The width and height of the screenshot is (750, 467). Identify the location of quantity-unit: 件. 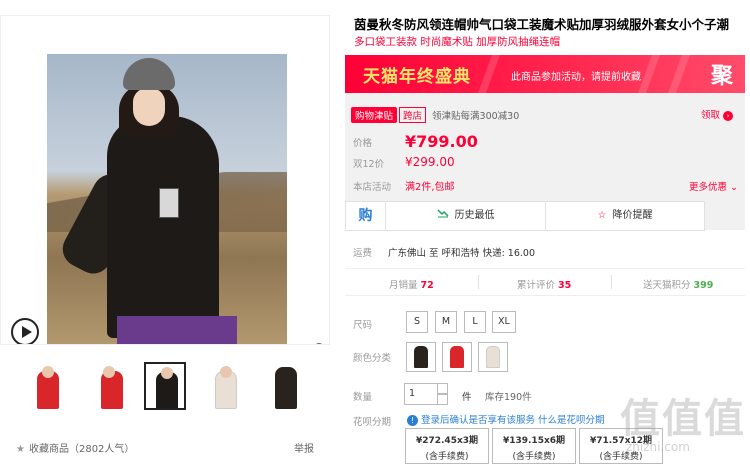
(467, 397).